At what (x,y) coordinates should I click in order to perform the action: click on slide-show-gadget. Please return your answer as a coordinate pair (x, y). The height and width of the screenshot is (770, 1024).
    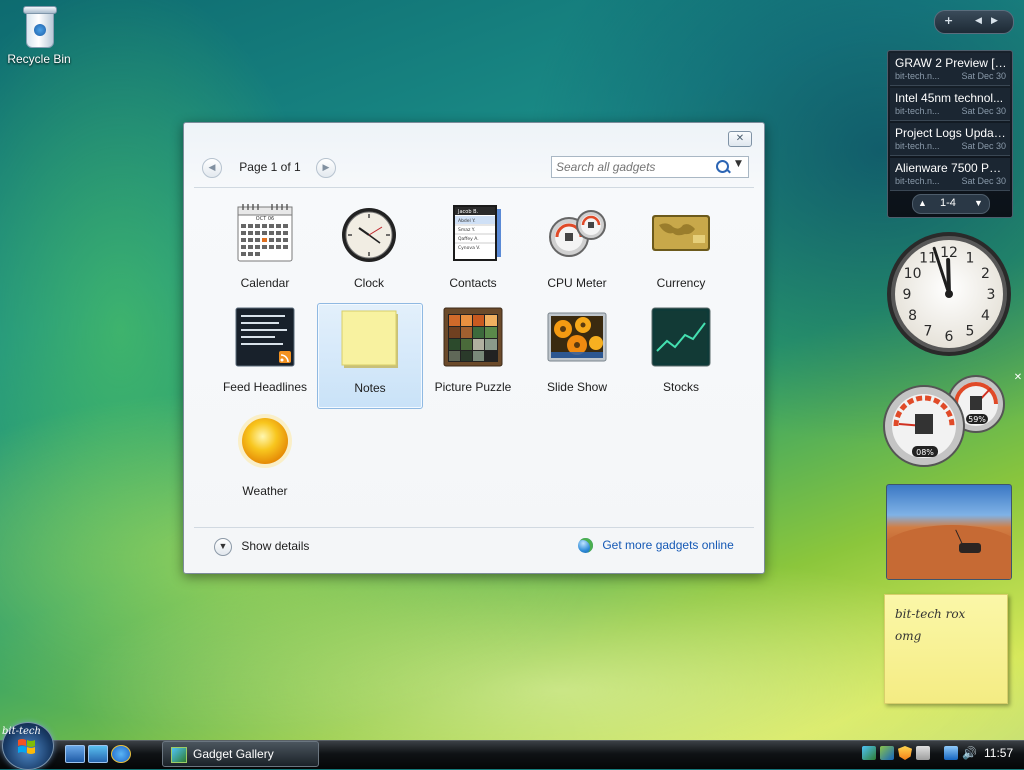
    Looking at the image, I should click on (949, 532).